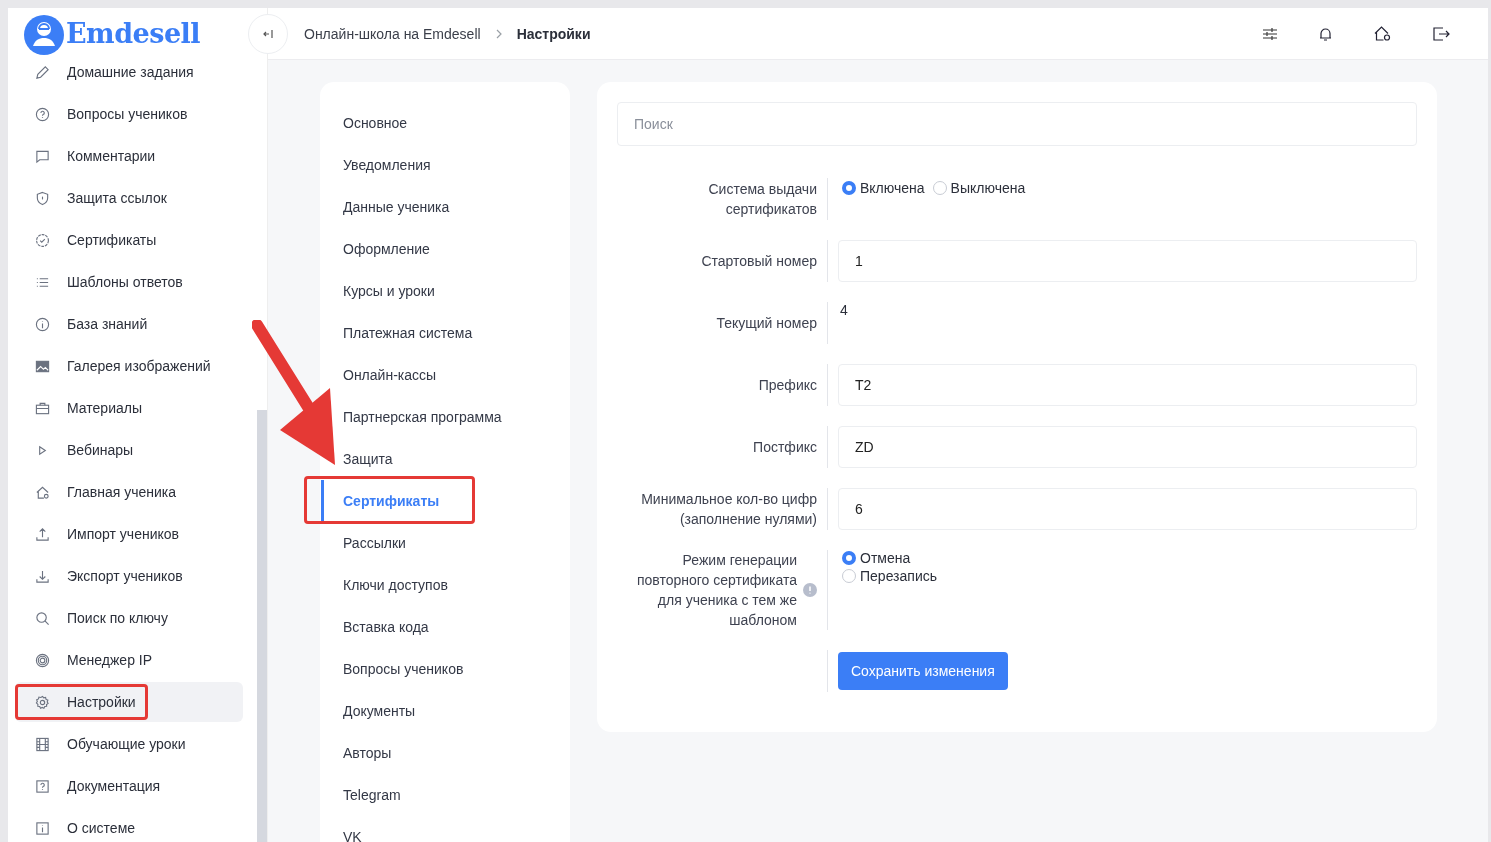  What do you see at coordinates (889, 576) in the screenshot?
I see `radio-option: Перезапись` at bounding box center [889, 576].